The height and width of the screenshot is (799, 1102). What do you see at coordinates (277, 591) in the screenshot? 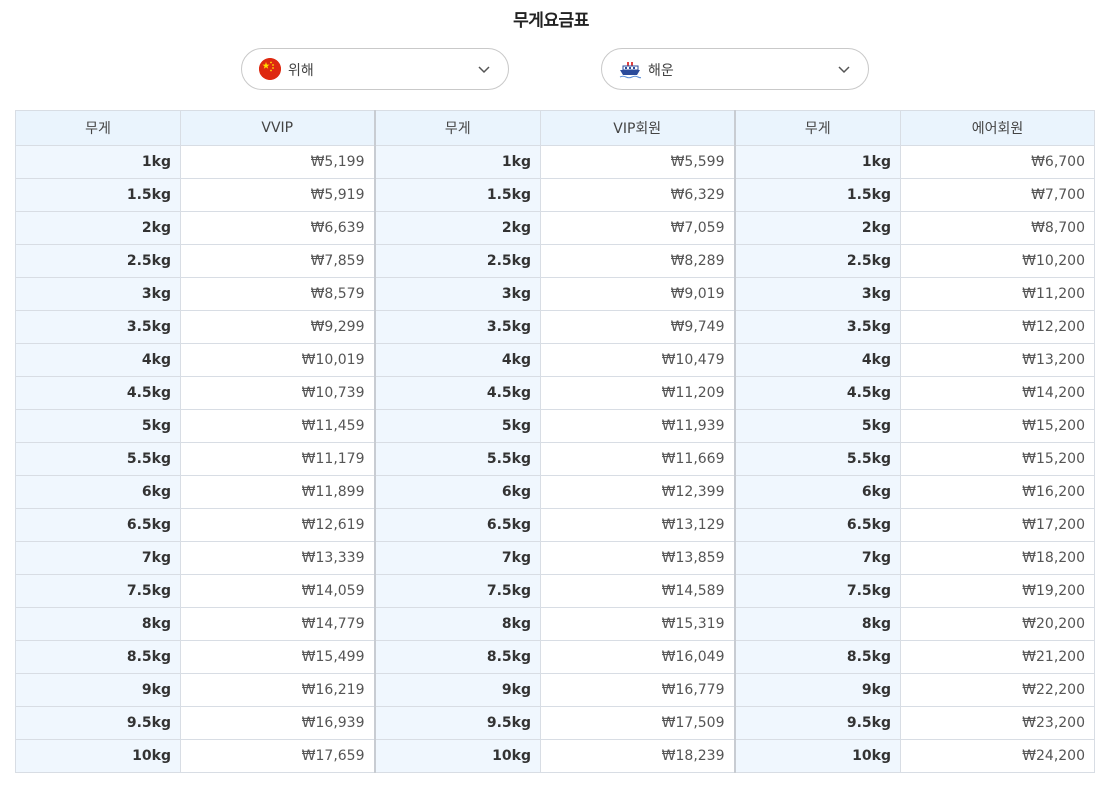
I see `vvip-price-cell: ₩14,059` at bounding box center [277, 591].